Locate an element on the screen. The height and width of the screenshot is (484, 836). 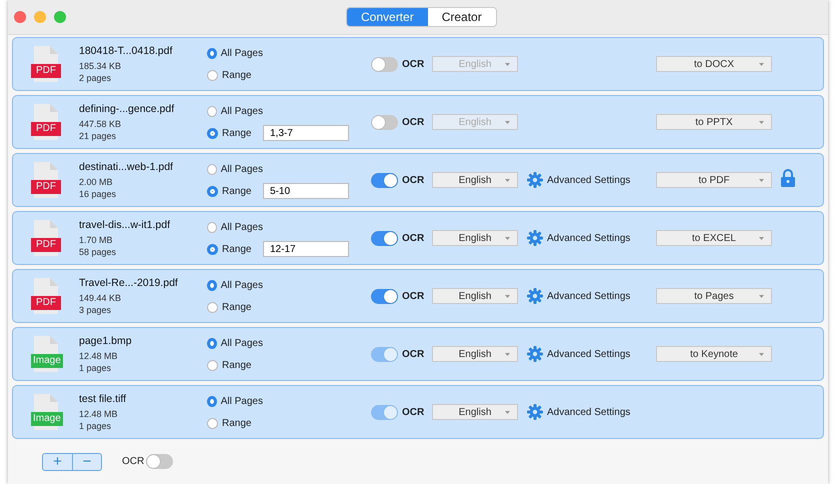
page-count: 58 pages is located at coordinates (98, 252).